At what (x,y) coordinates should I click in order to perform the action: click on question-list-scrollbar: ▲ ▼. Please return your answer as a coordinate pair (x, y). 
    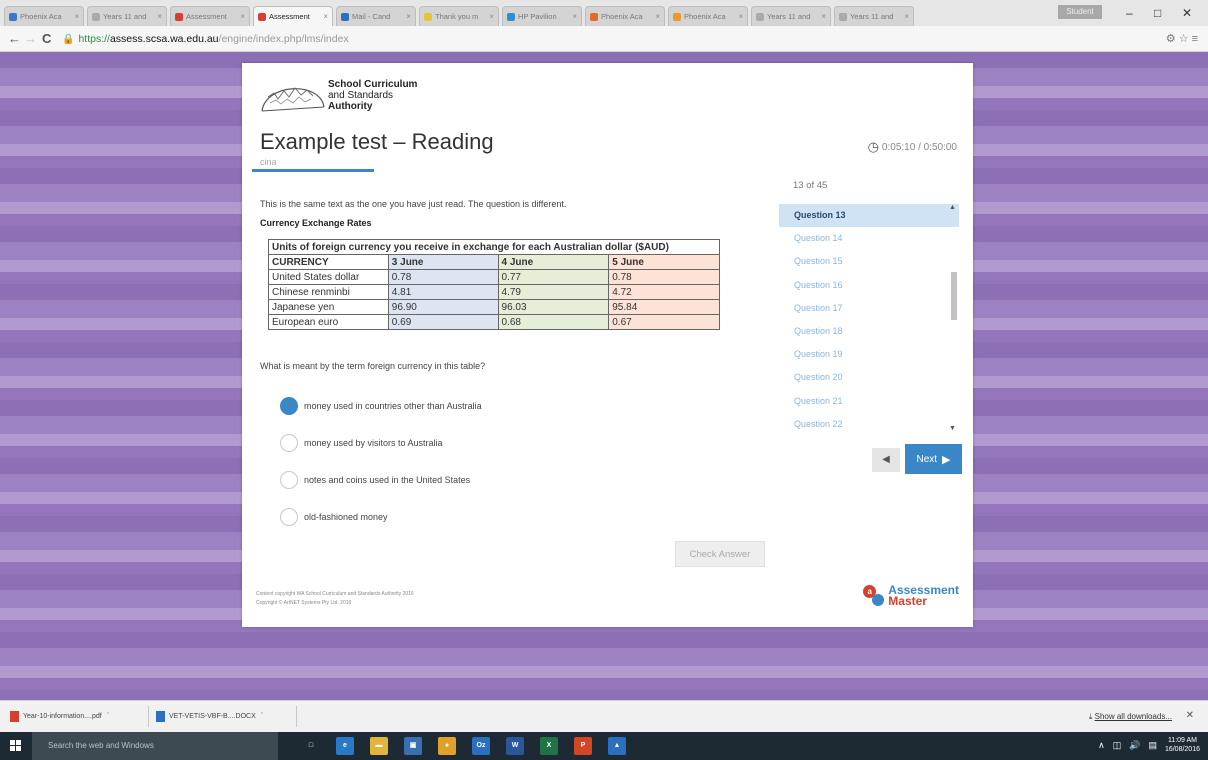
    Looking at the image, I should click on (953, 318).